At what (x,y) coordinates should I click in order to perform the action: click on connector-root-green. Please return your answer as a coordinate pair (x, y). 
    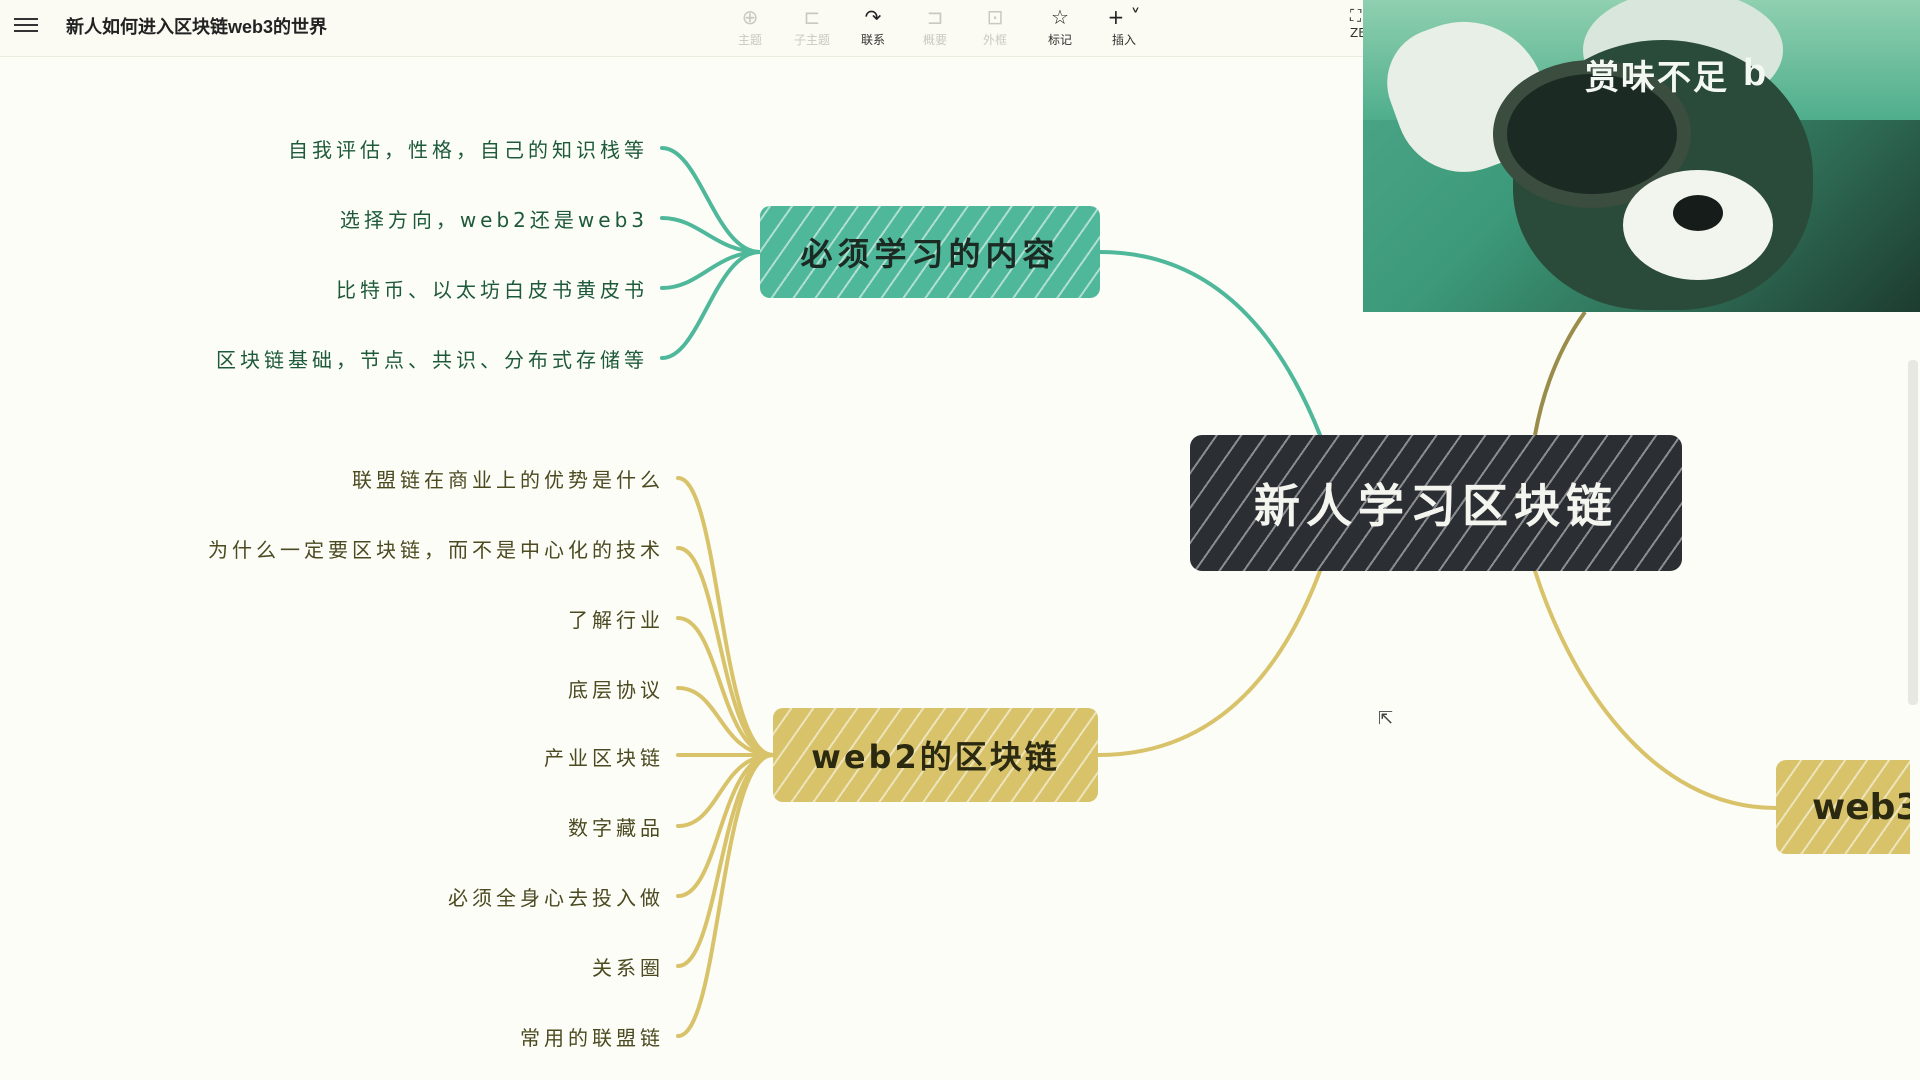
    Looking at the image, I should click on (1210, 343).